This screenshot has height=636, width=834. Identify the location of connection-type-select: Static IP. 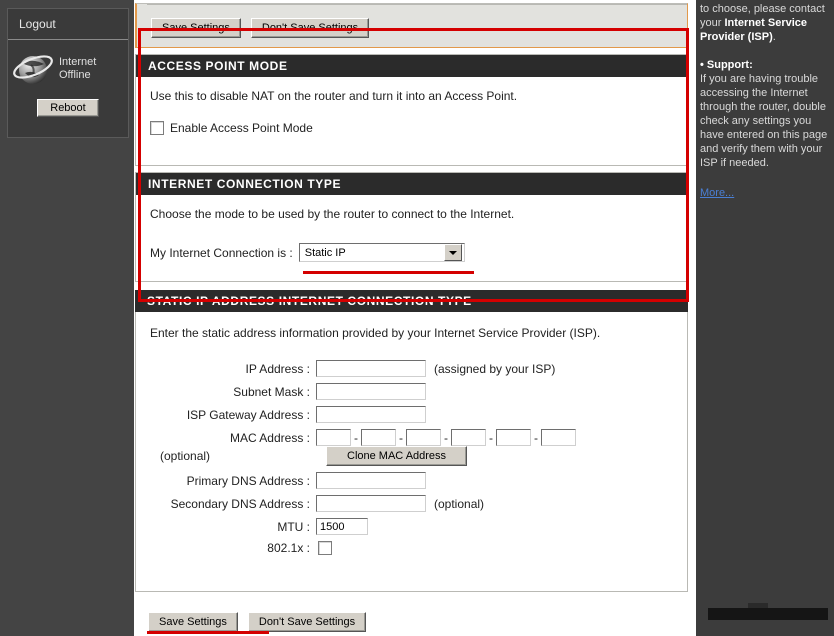
(381, 252).